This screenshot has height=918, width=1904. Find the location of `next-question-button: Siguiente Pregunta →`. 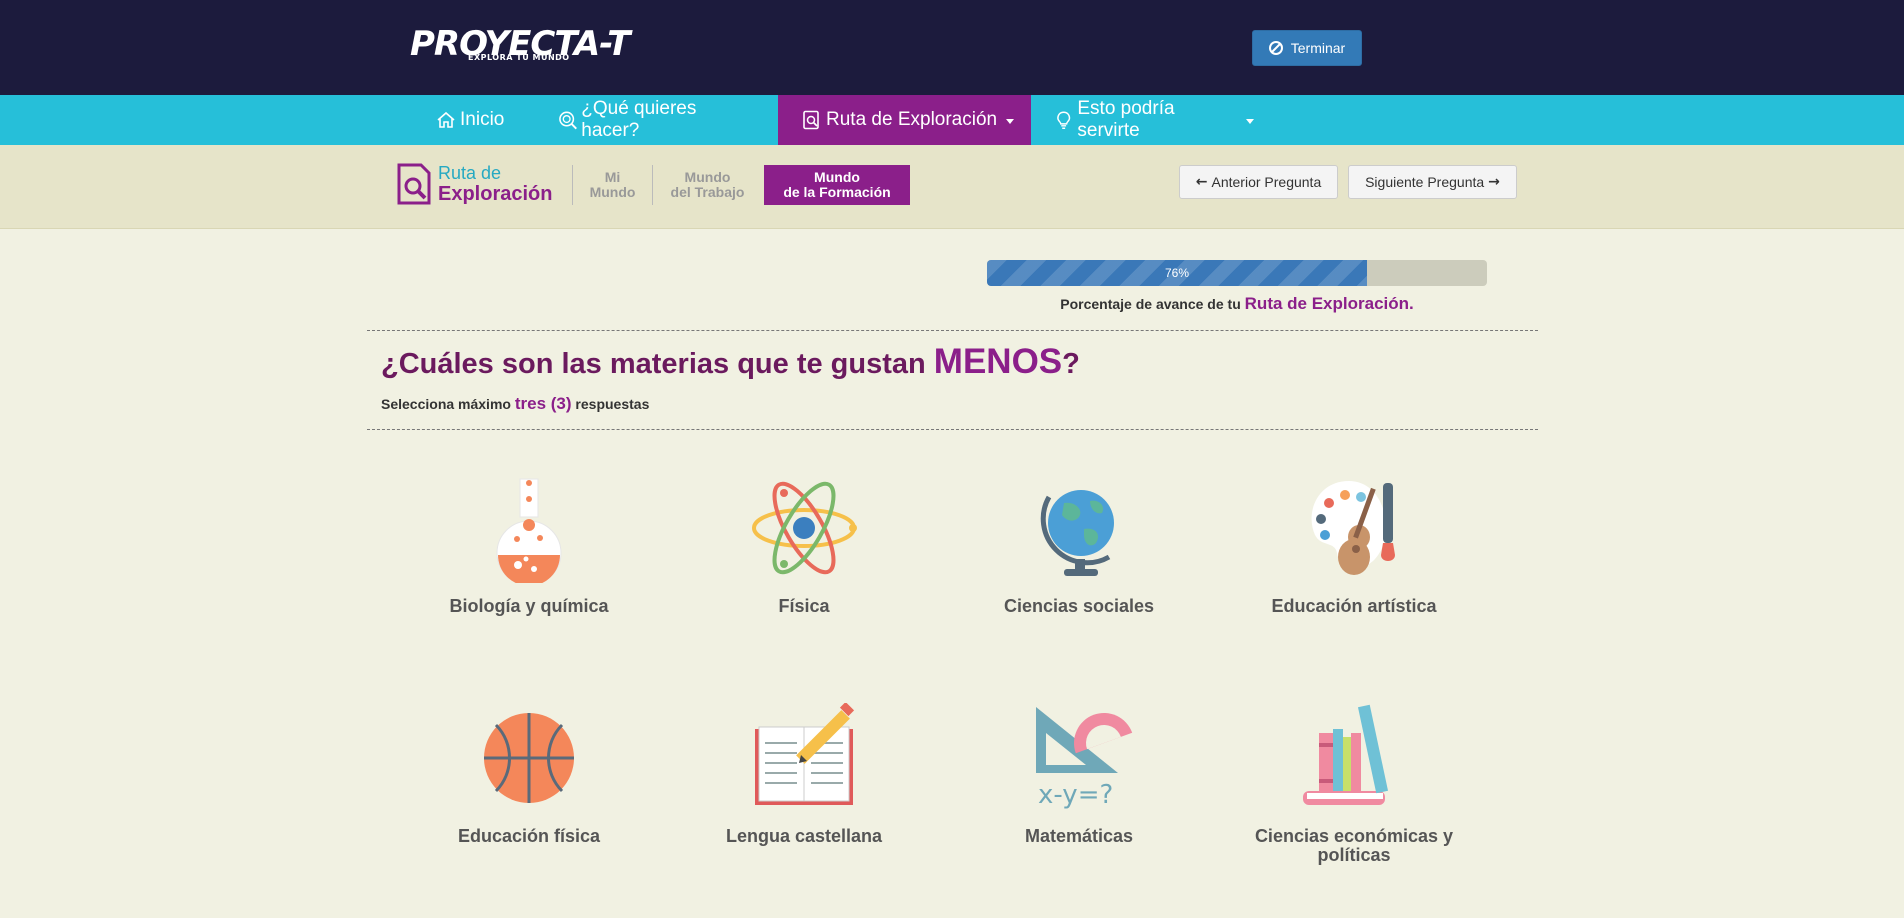

next-question-button: Siguiente Pregunta → is located at coordinates (1432, 182).